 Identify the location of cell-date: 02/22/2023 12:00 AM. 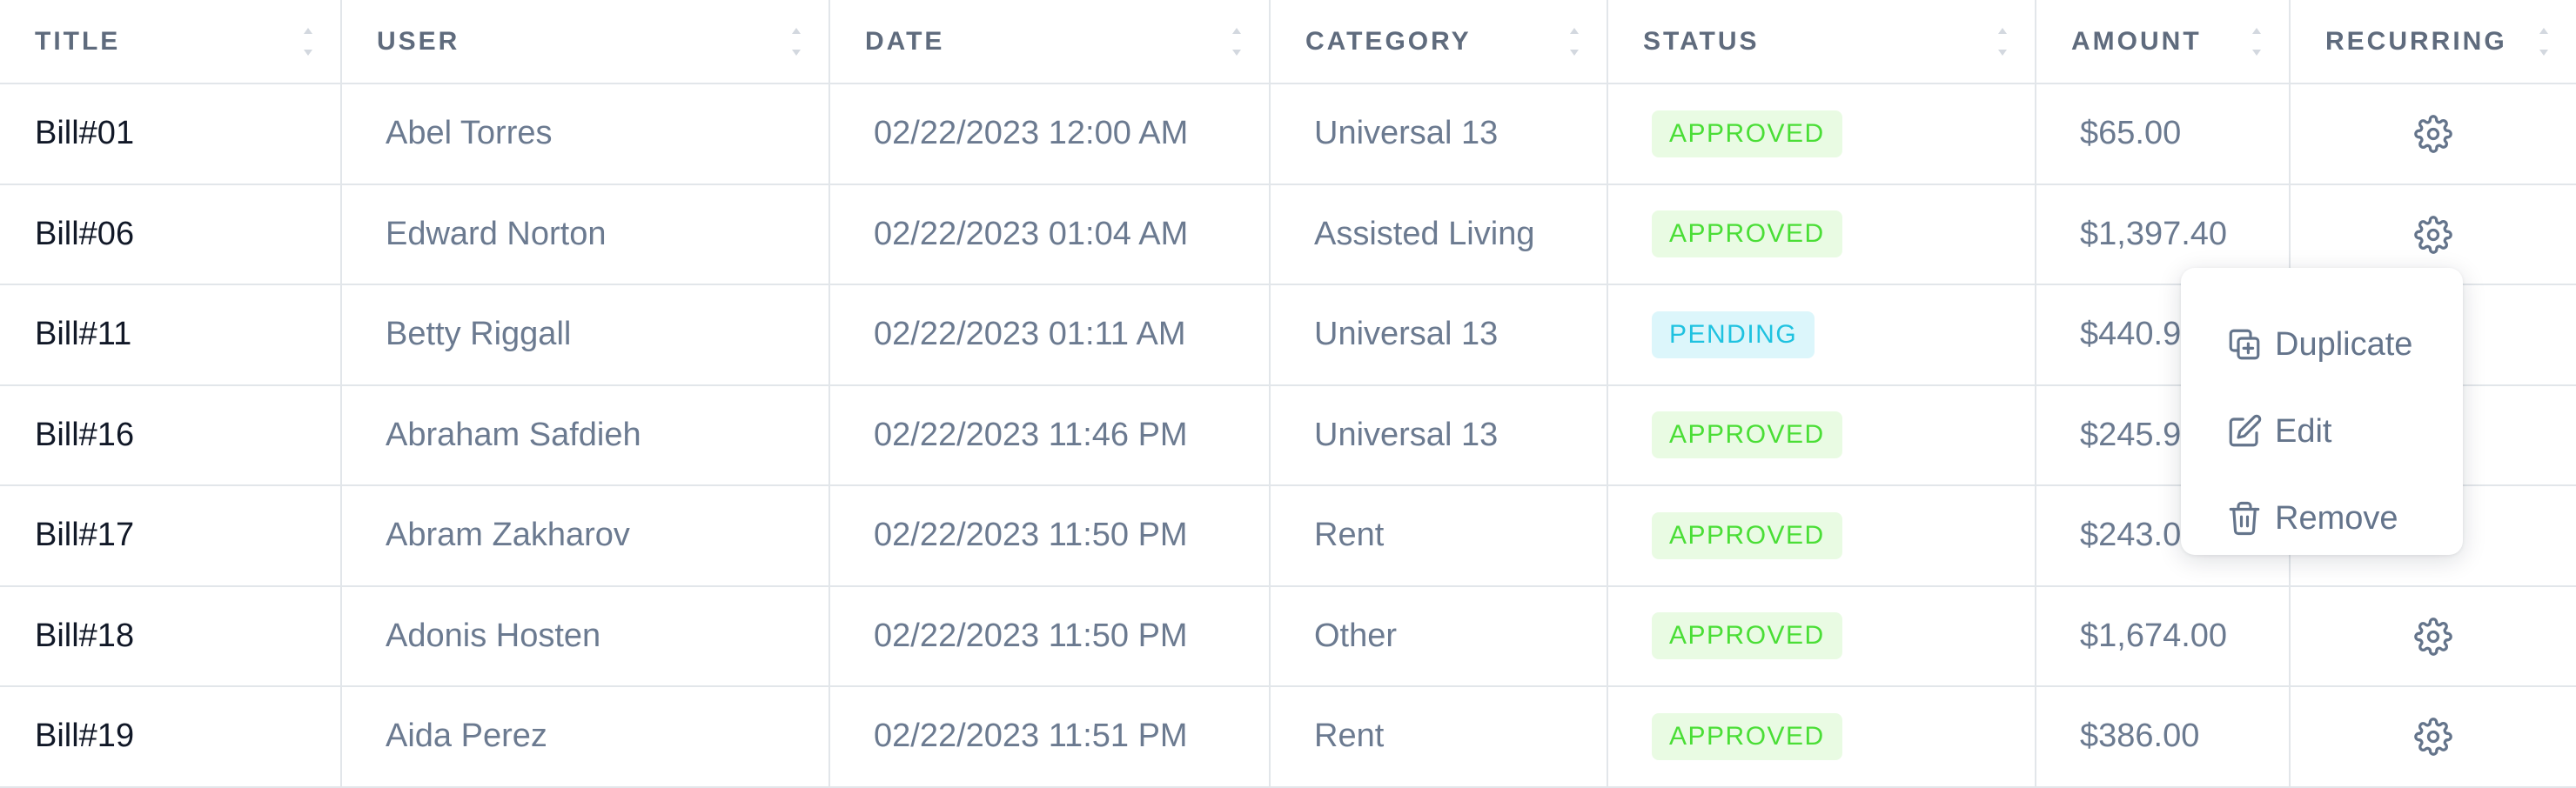
(1050, 134).